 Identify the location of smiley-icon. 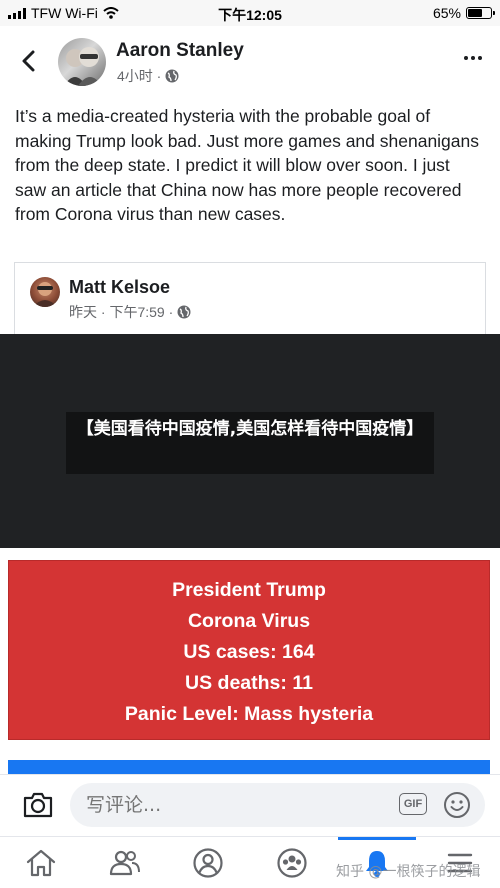
(457, 805).